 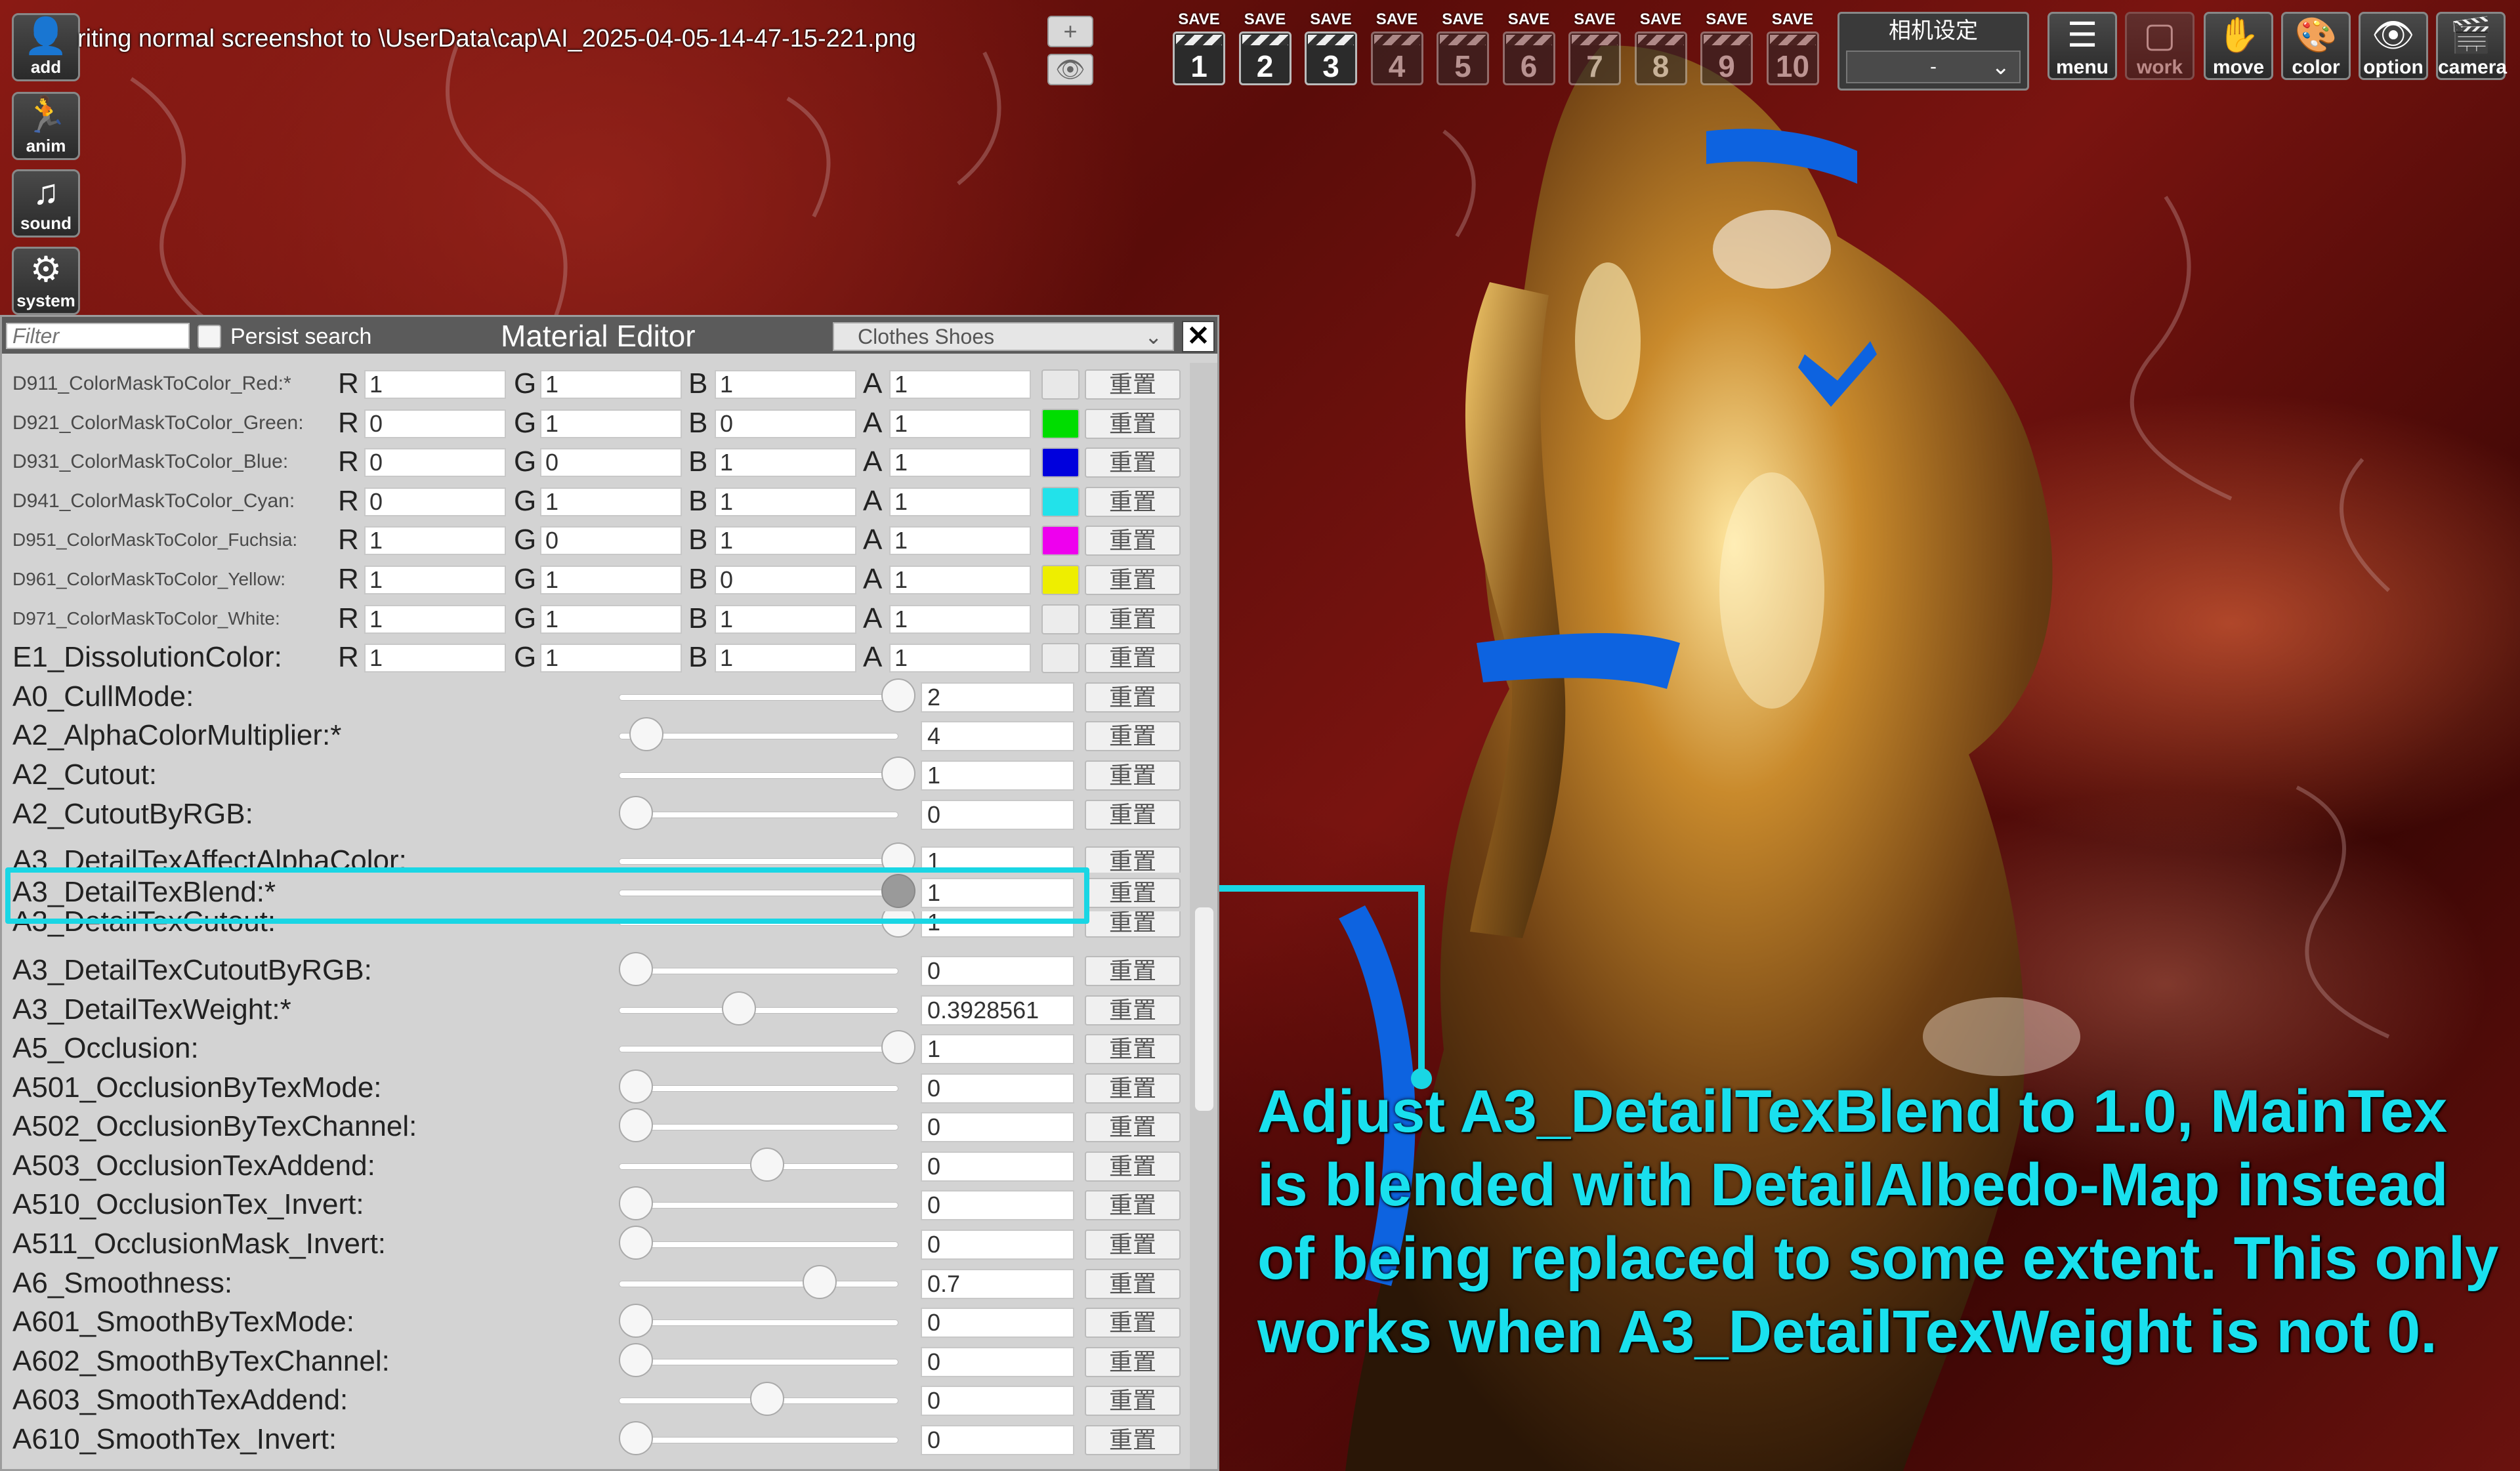 I want to click on value-input: 4, so click(x=997, y=736).